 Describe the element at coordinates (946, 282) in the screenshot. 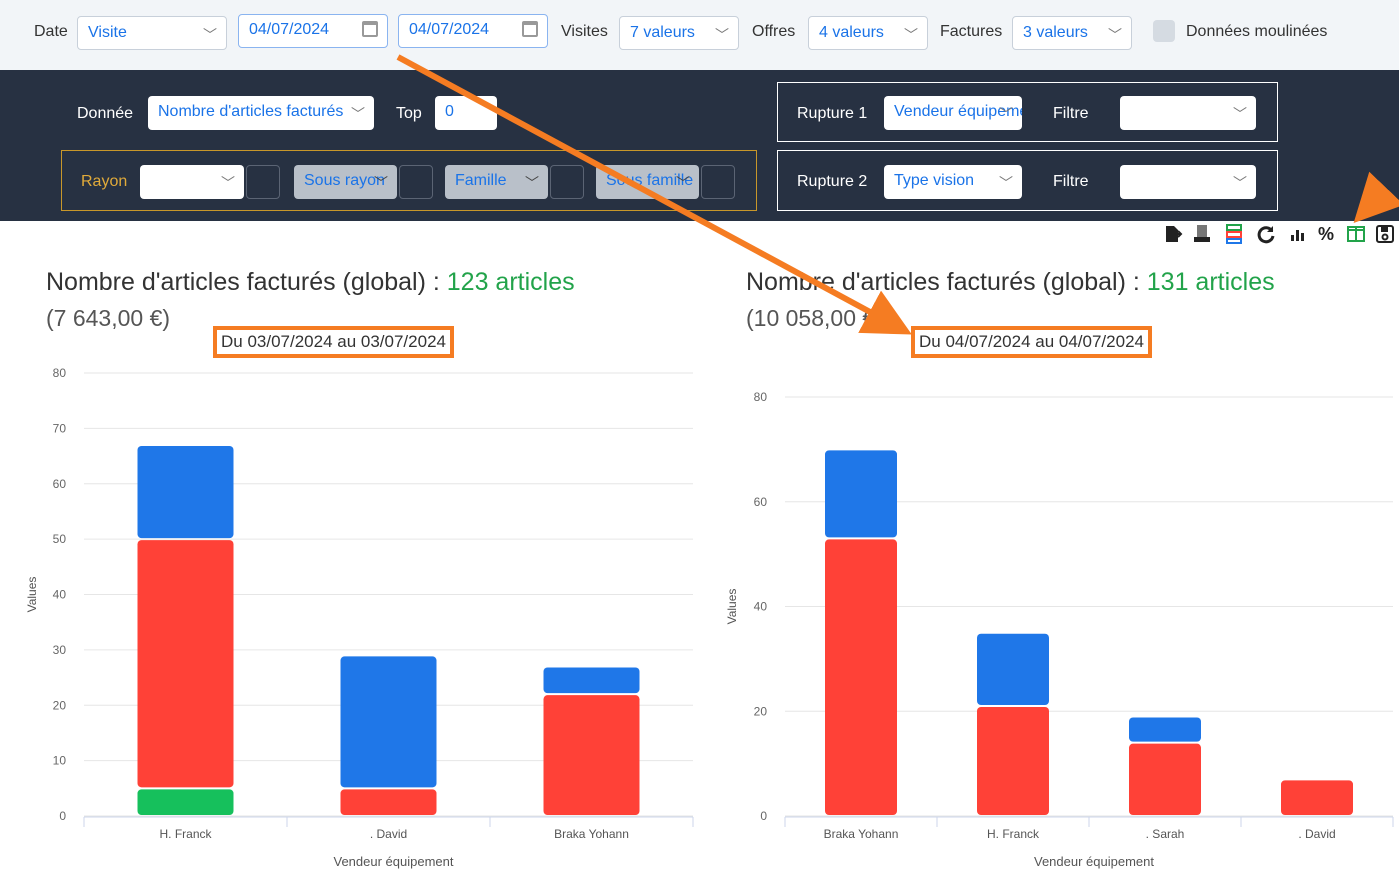

I see `right-title-text: Nombre d'articles facturés (global) :` at that location.